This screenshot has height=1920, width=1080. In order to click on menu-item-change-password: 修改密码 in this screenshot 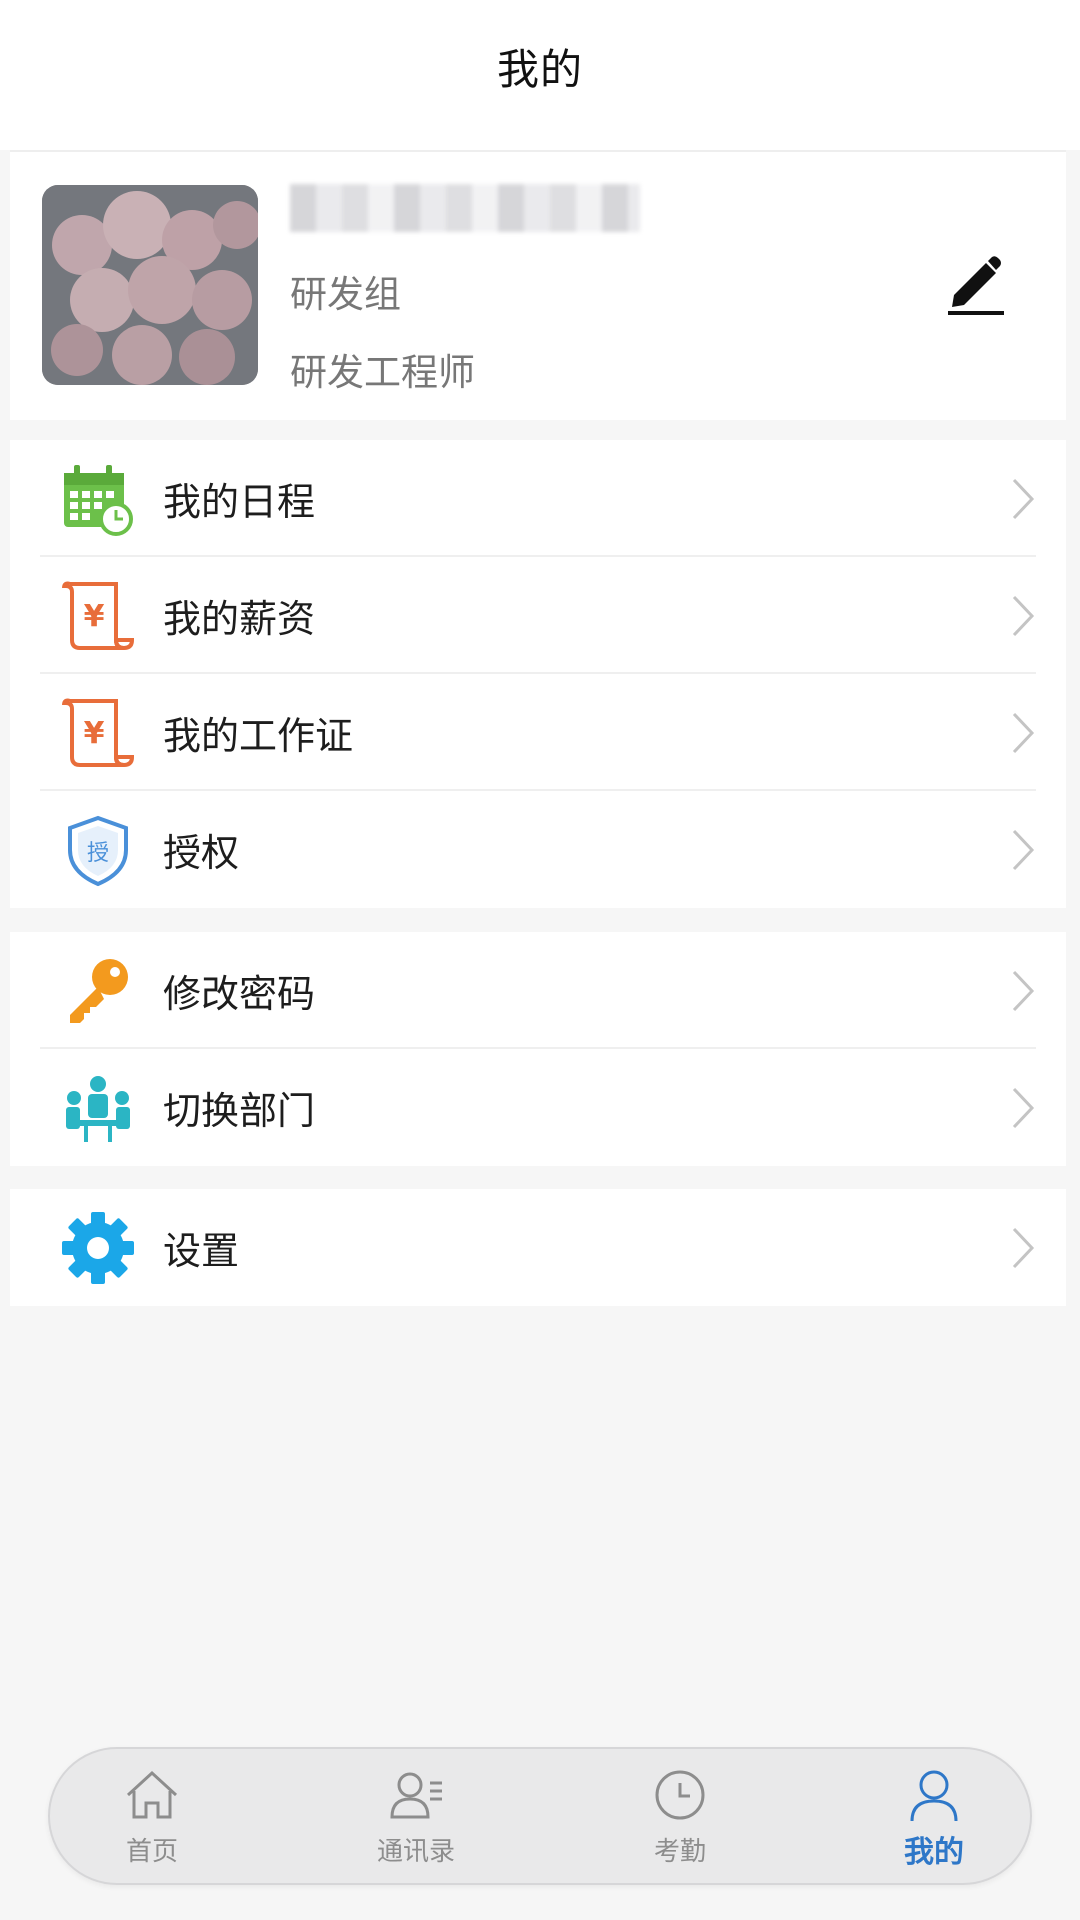, I will do `click(538, 990)`.